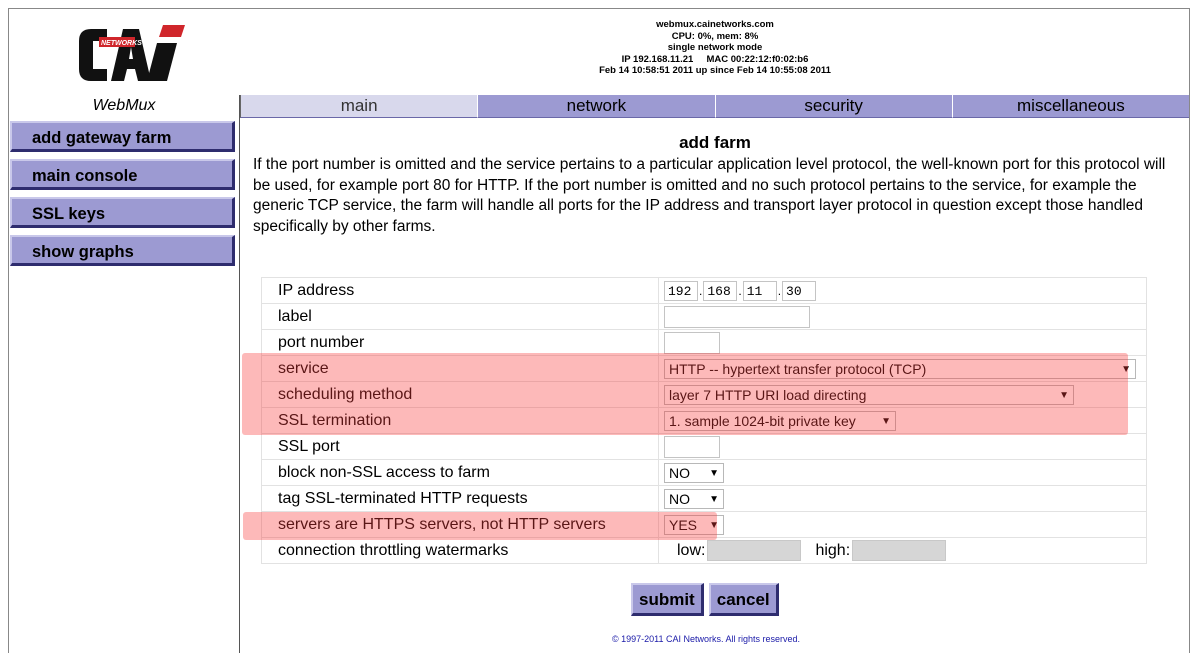 This screenshot has width=1197, height=653. What do you see at coordinates (460, 290) in the screenshot?
I see `ip-address-label: IP address` at bounding box center [460, 290].